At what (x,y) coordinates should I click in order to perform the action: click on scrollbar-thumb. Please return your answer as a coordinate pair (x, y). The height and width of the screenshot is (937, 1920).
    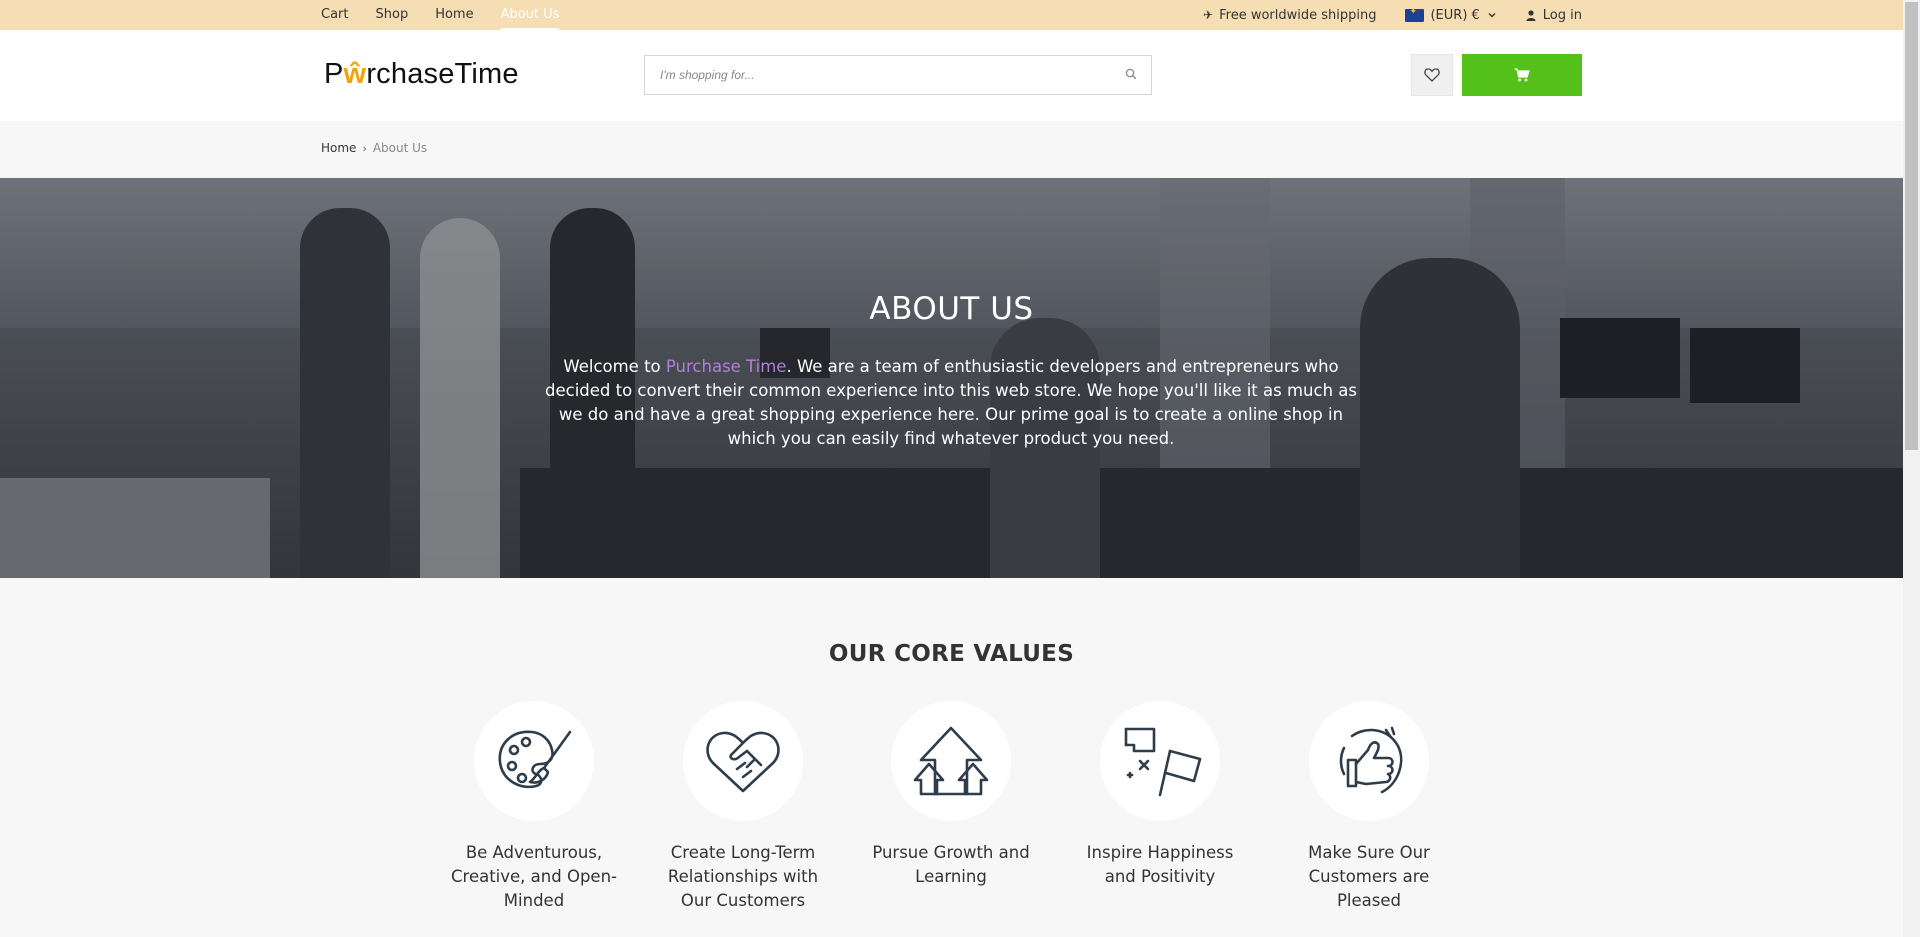
    Looking at the image, I should click on (1911, 226).